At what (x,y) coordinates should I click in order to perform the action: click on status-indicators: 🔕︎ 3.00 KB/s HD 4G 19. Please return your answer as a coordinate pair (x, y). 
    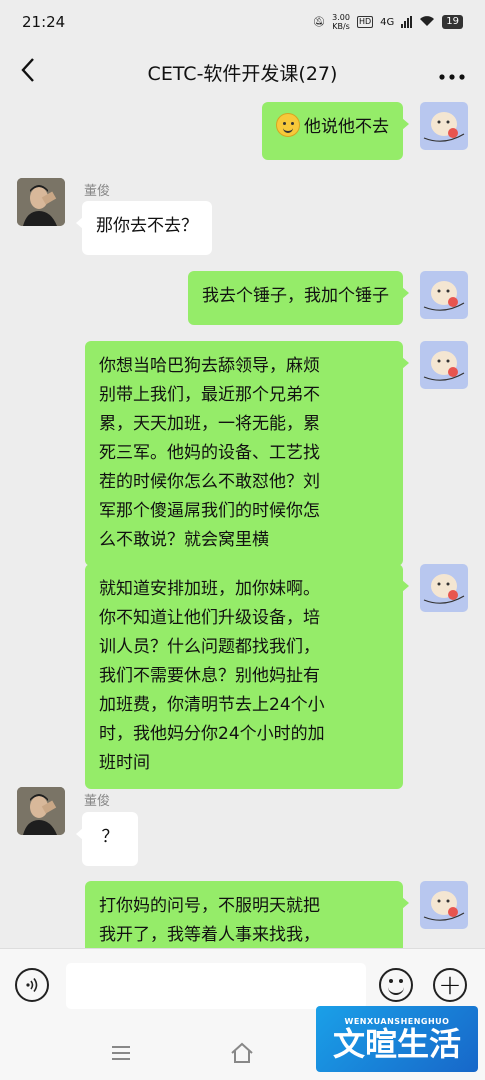
    Looking at the image, I should click on (387, 22).